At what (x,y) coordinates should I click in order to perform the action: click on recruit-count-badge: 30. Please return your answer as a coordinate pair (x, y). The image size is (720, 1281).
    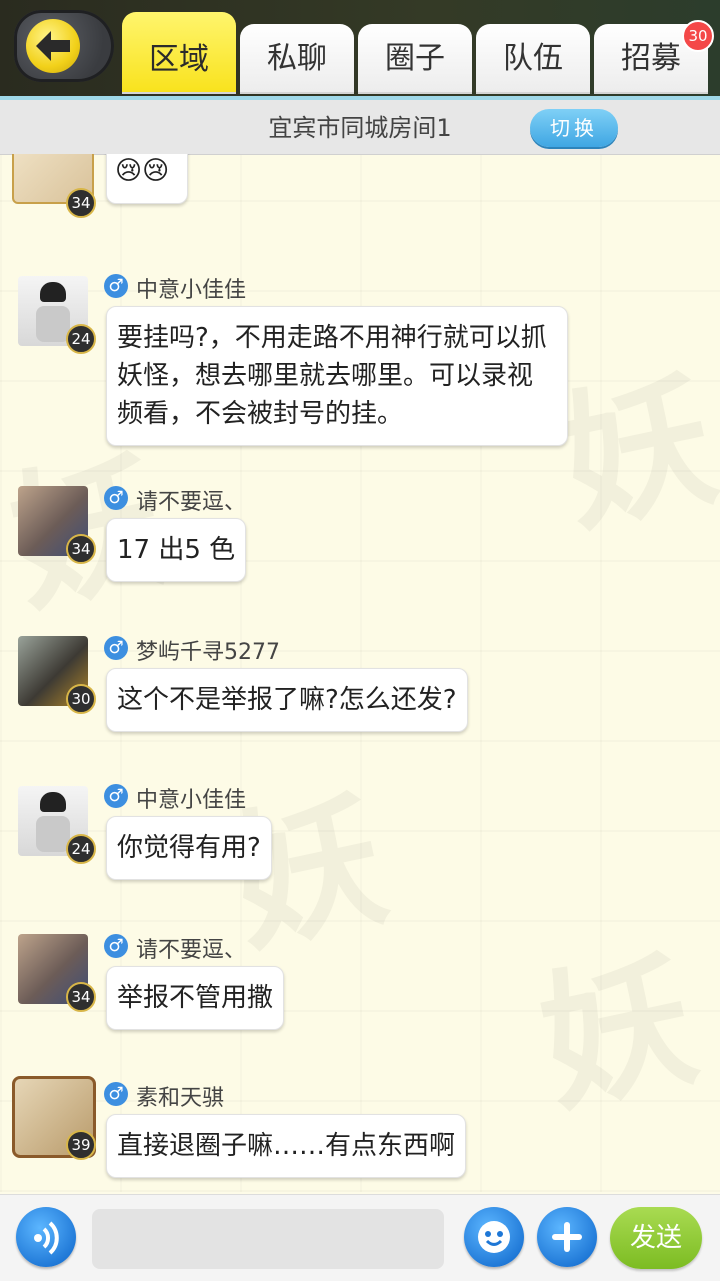
    Looking at the image, I should click on (698, 36).